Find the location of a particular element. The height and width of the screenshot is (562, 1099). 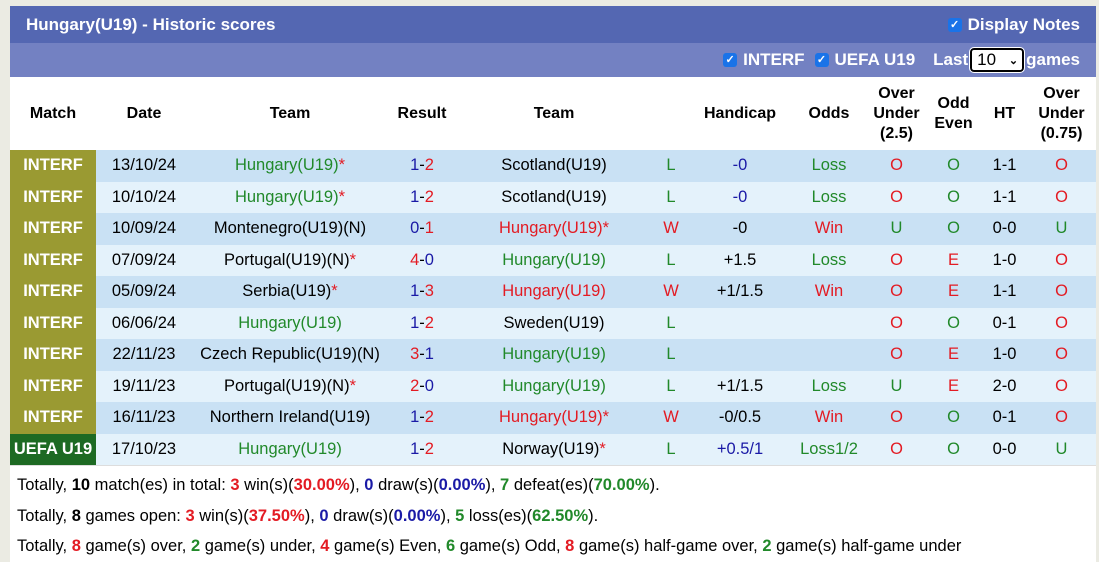

away-team-name: Norway(U19) is located at coordinates (550, 449).